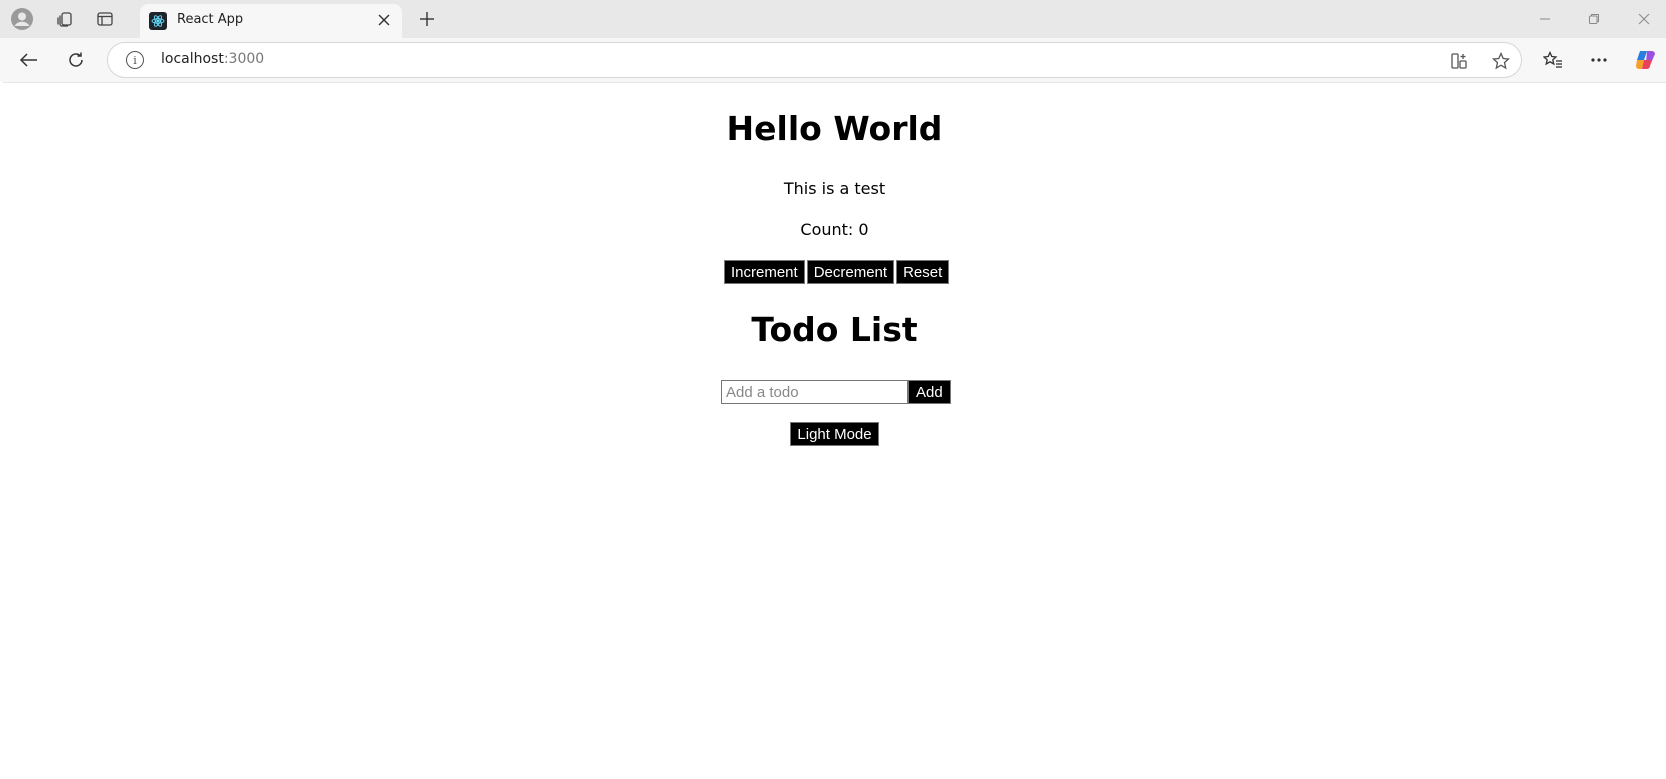  What do you see at coordinates (213, 59) in the screenshot?
I see `address-text: localhost:3000` at bounding box center [213, 59].